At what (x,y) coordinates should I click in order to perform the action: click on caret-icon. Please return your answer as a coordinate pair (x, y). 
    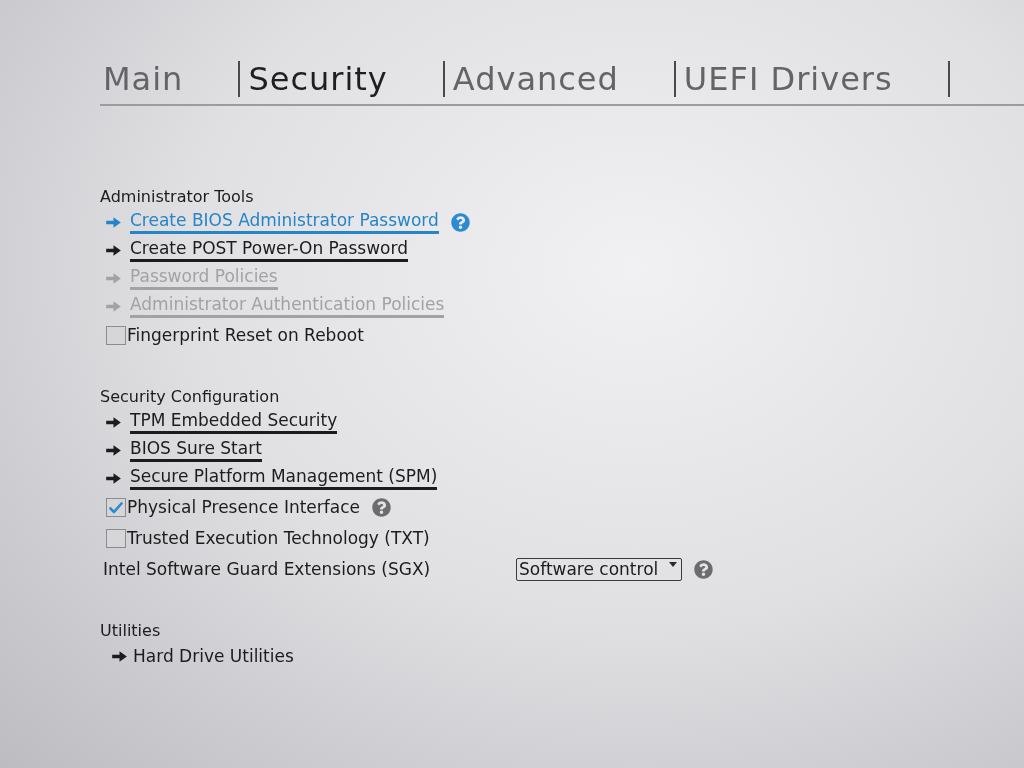
    Looking at the image, I should click on (673, 564).